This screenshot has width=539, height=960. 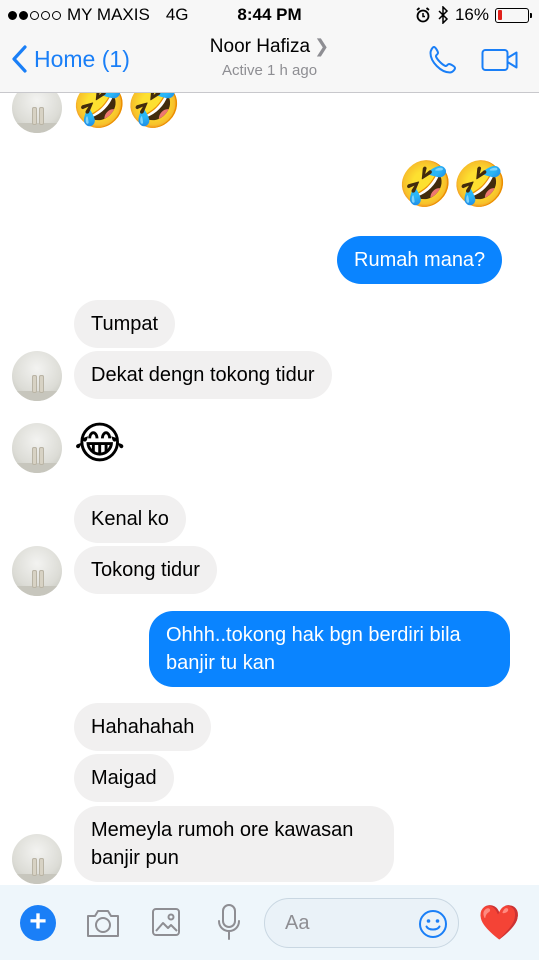 I want to click on message-input-container, so click(x=361, y=923).